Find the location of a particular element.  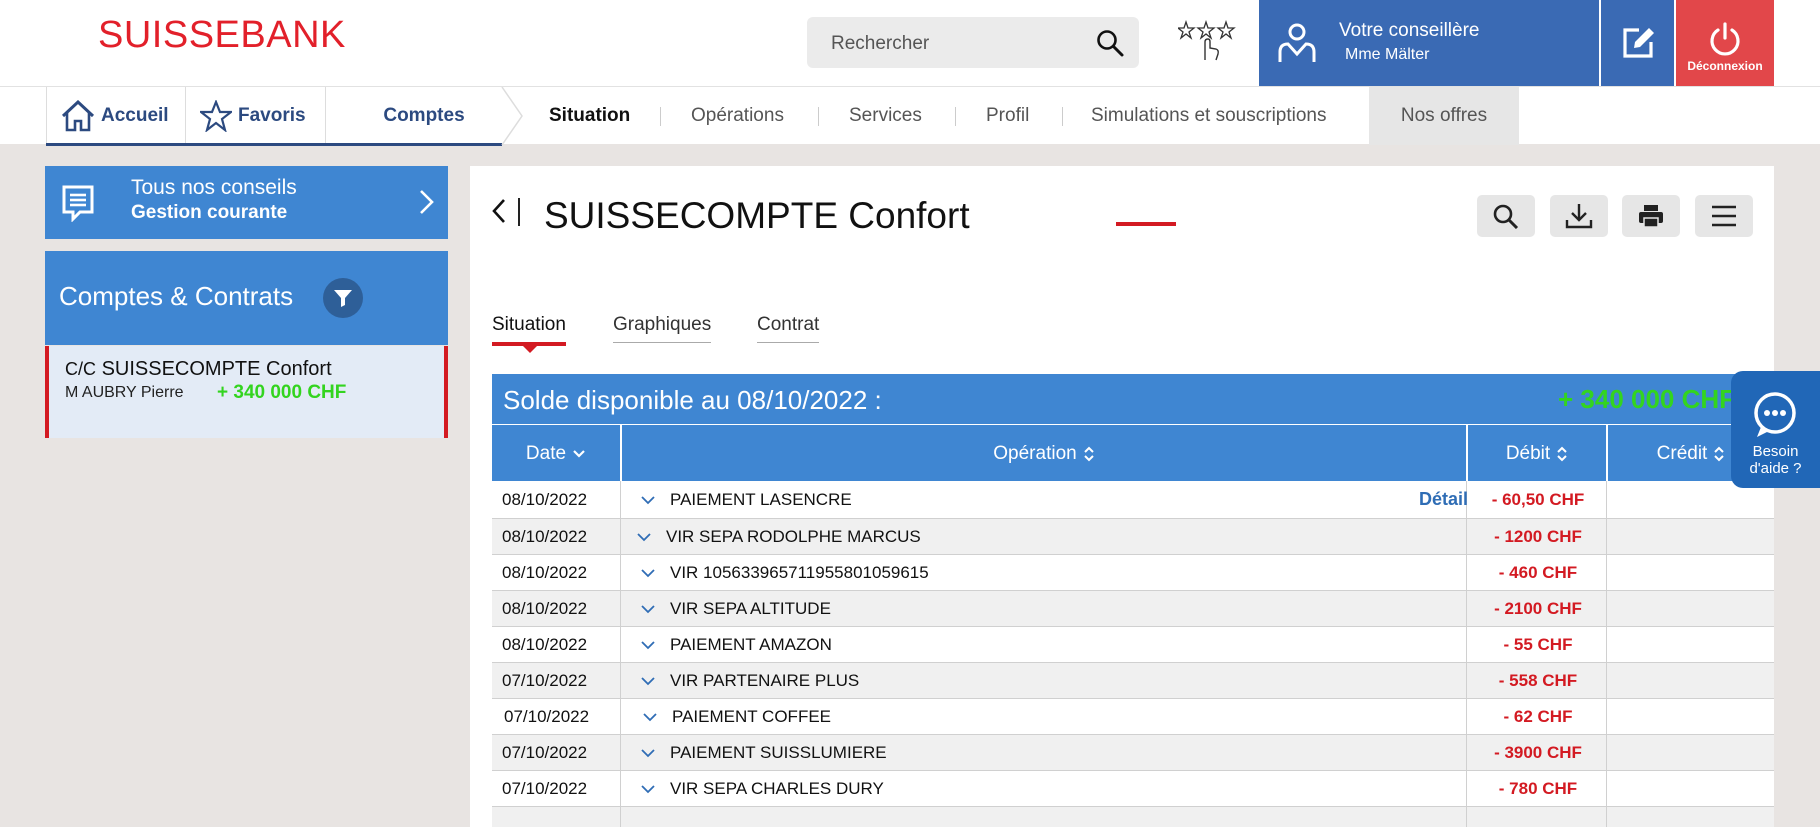

star-icon is located at coordinates (216, 116).